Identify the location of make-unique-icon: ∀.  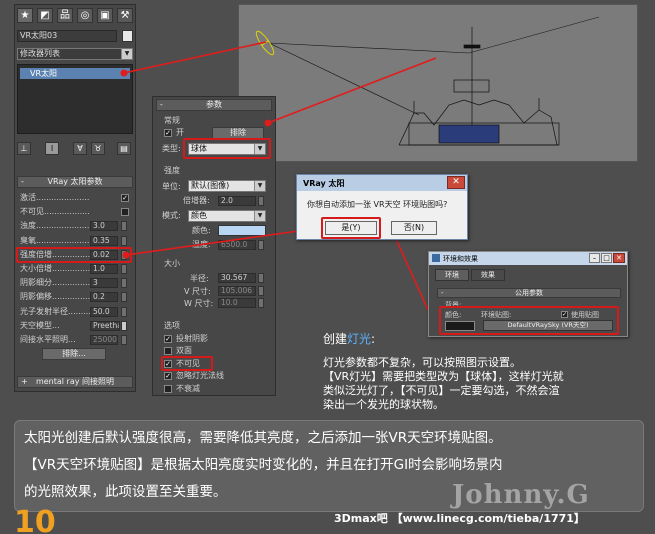
(80, 148).